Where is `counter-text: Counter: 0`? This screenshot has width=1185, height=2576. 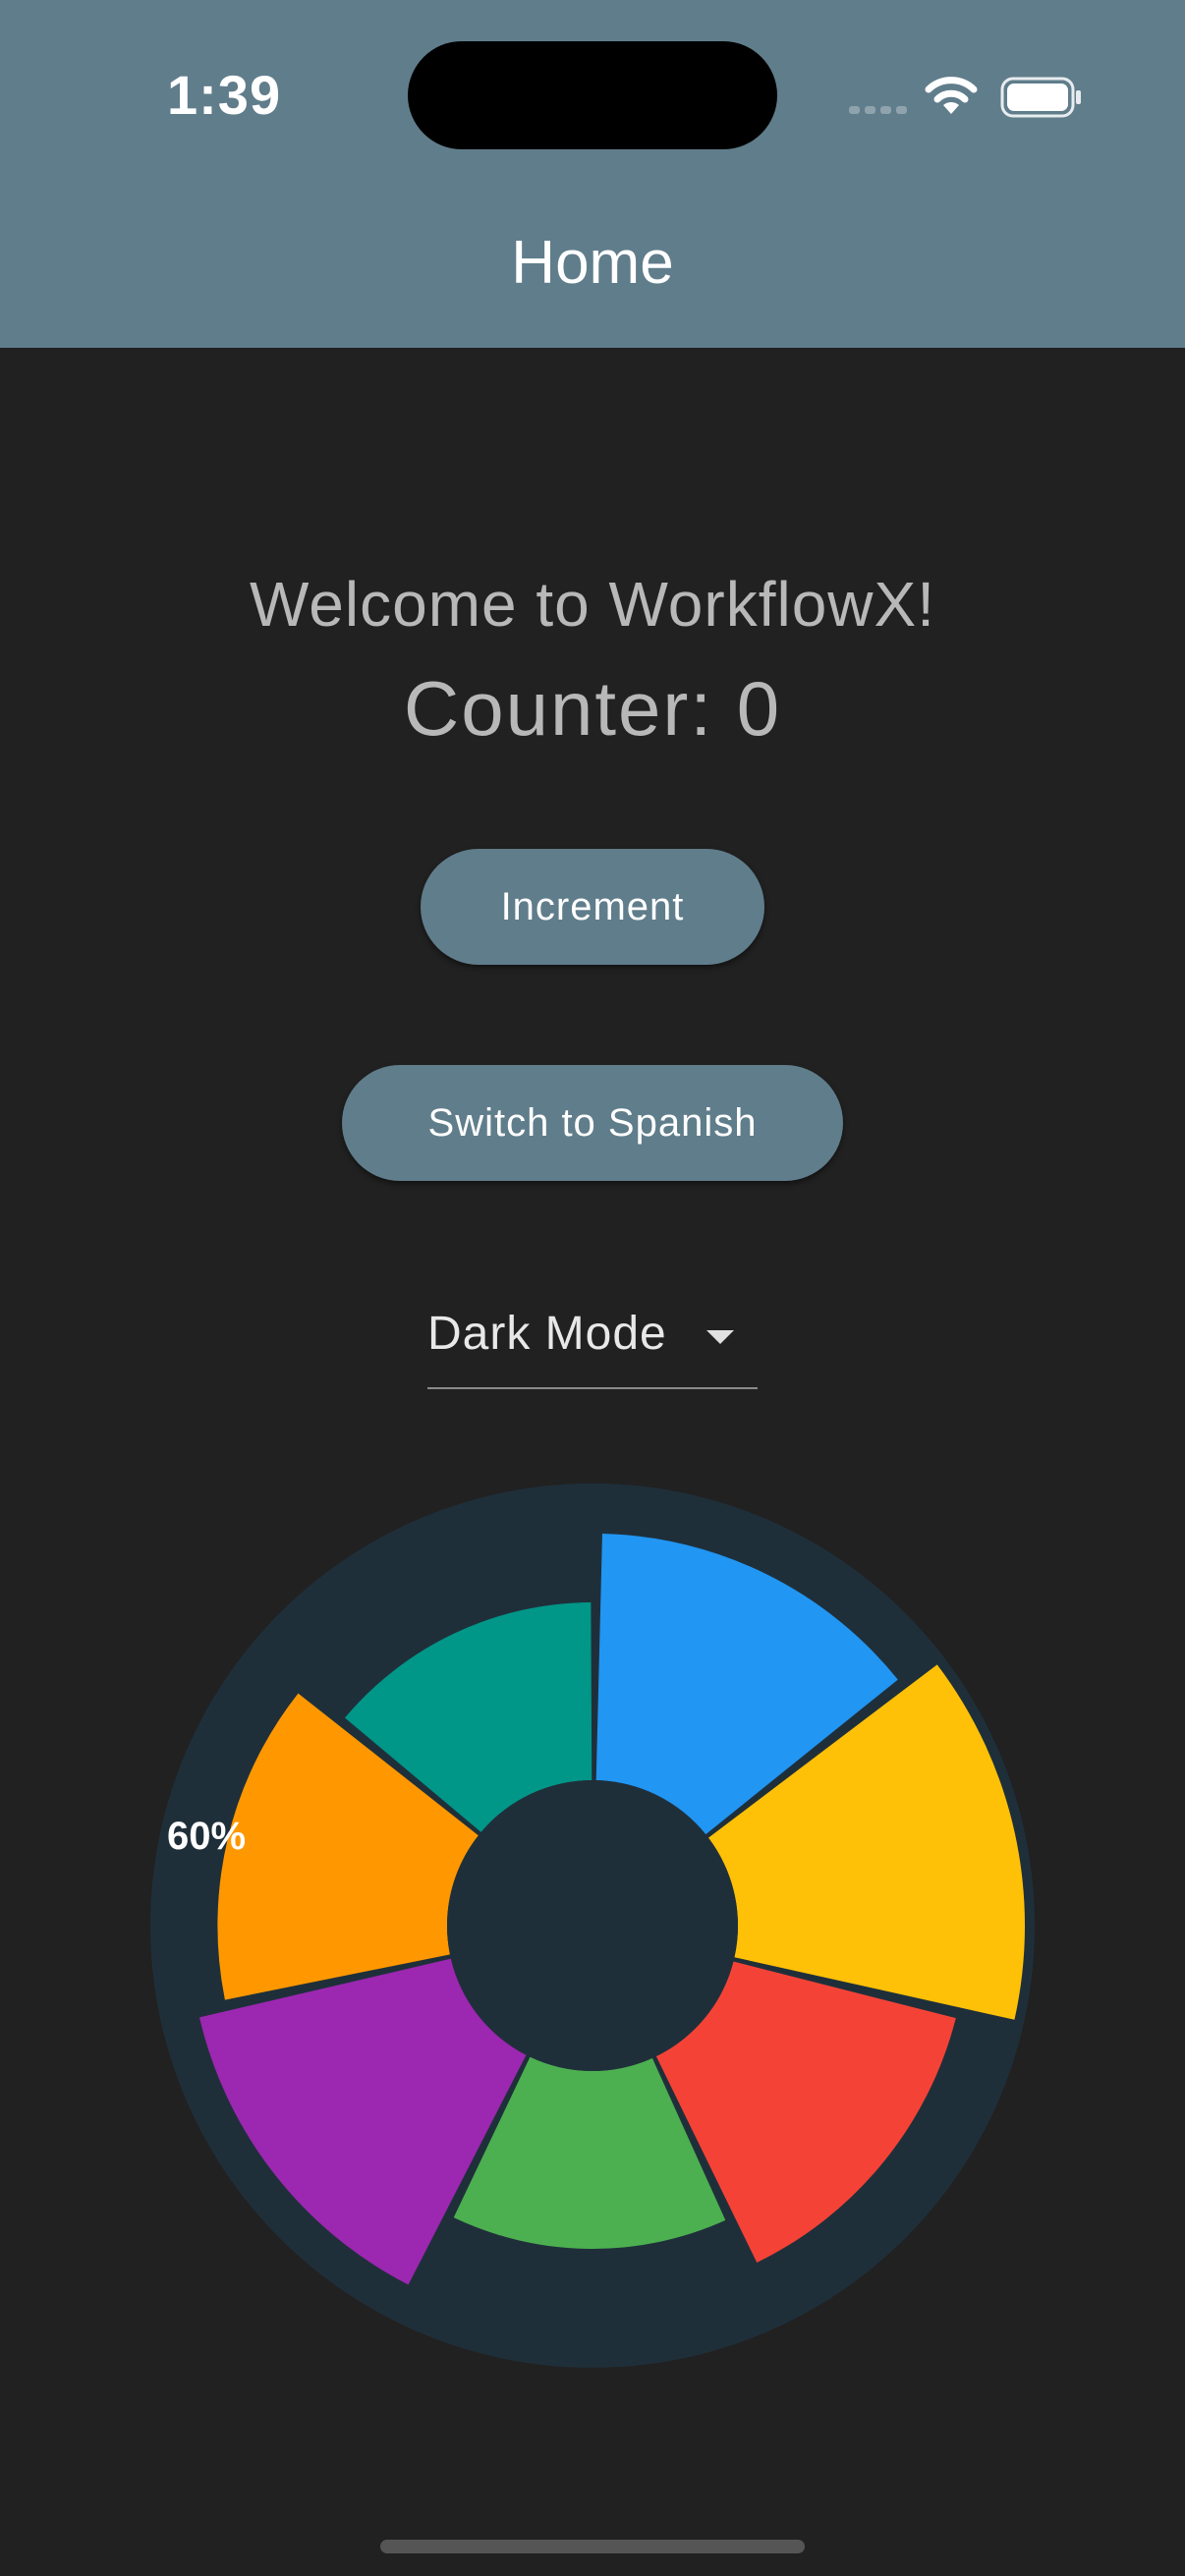 counter-text: Counter: 0 is located at coordinates (592, 708).